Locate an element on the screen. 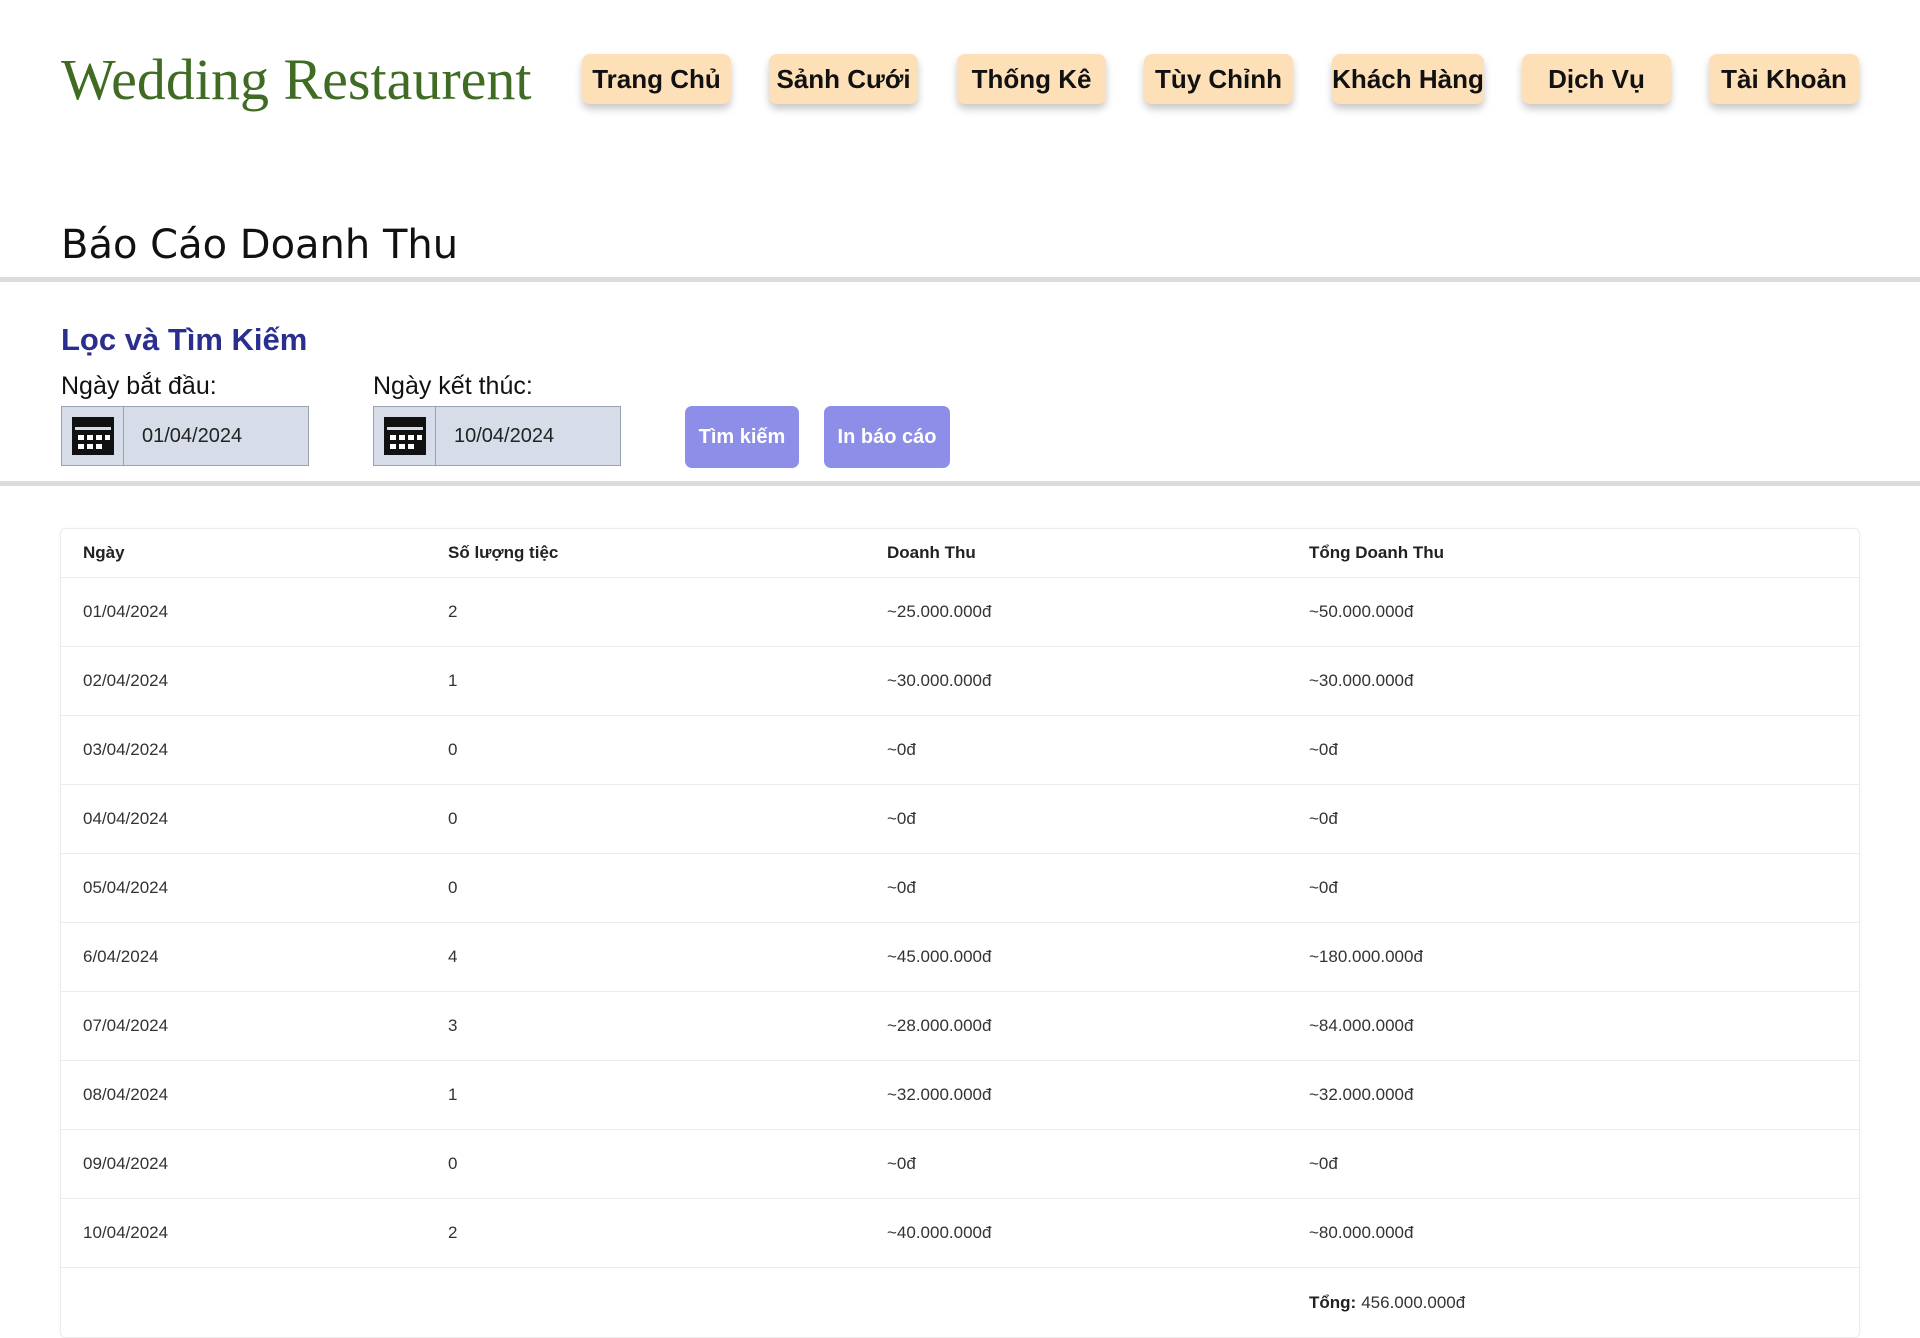 The height and width of the screenshot is (1338, 1920). nav-item-dich-vu: Dịch Vụ is located at coordinates (1596, 79).